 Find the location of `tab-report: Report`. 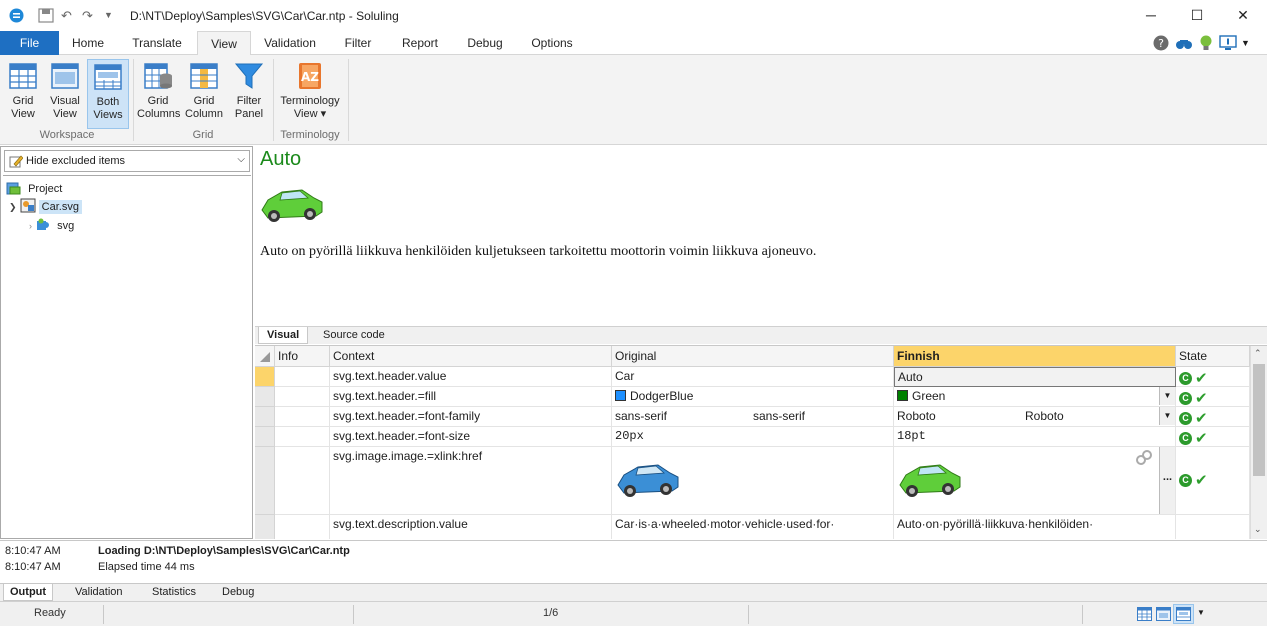

tab-report: Report is located at coordinates (420, 43).